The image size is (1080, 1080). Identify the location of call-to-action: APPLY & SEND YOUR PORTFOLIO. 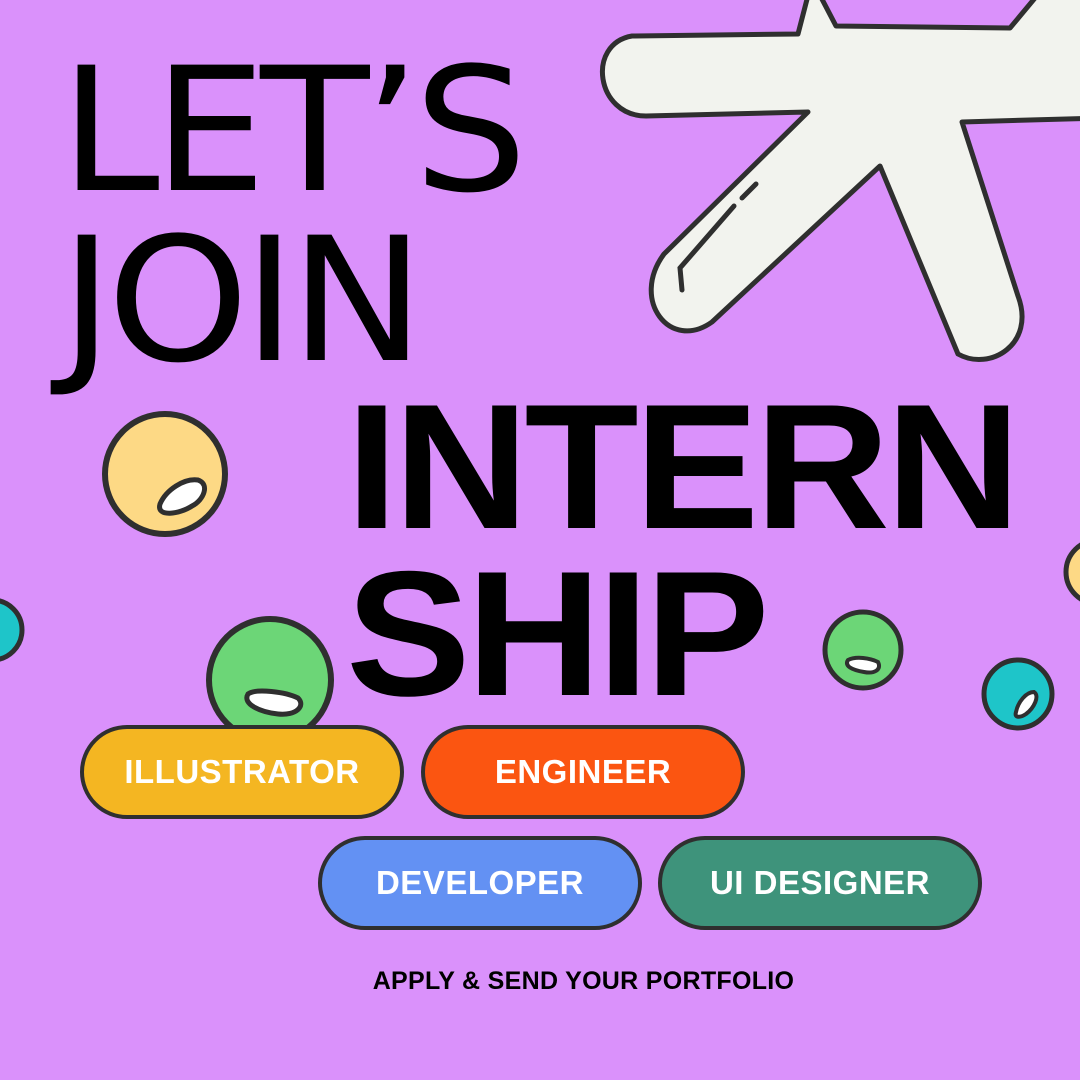
(583, 981).